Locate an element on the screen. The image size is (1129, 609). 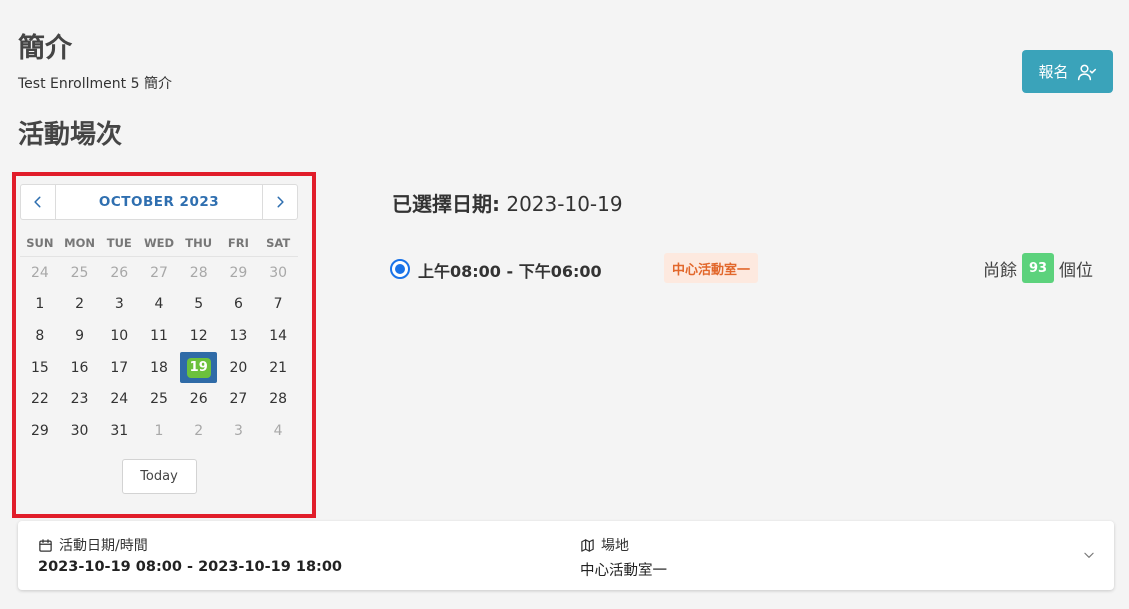
calendar-month-label: OCTOBER 2023 is located at coordinates (159, 202).